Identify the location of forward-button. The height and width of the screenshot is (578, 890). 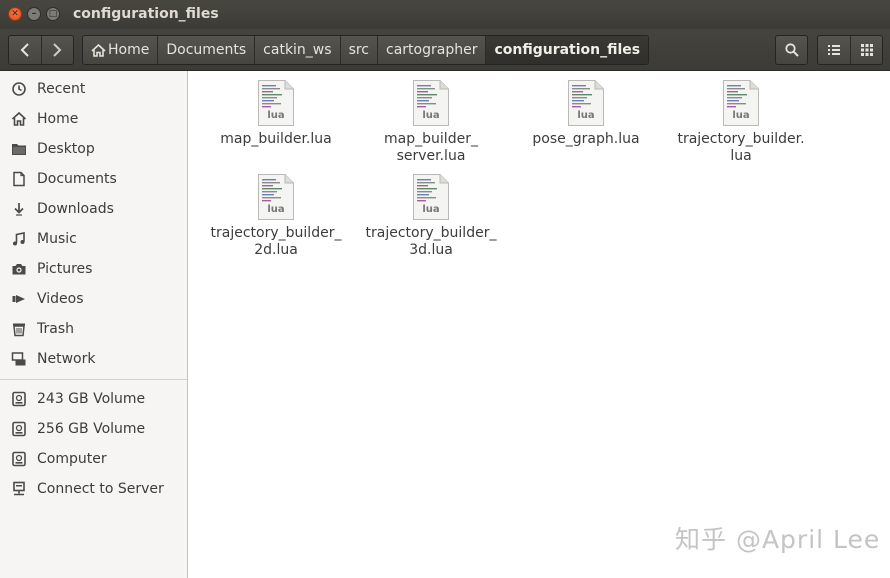
(56, 50).